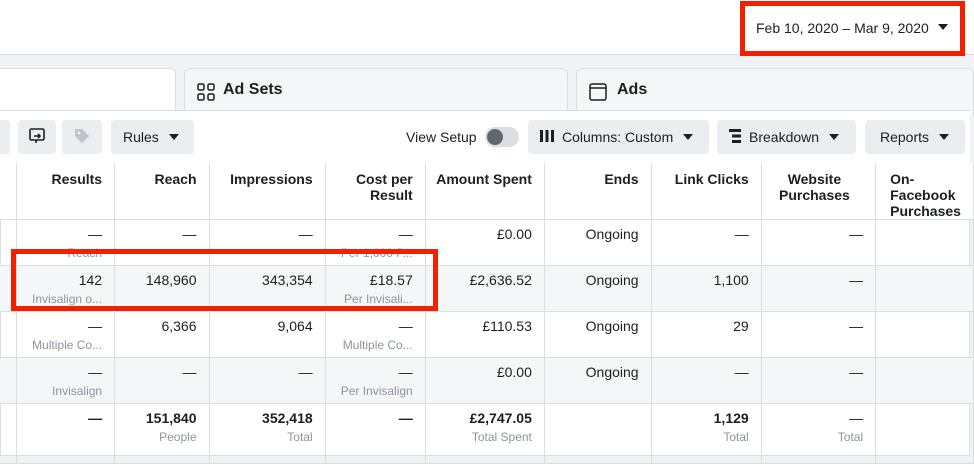  I want to click on reports-button: Reports, so click(915, 137).